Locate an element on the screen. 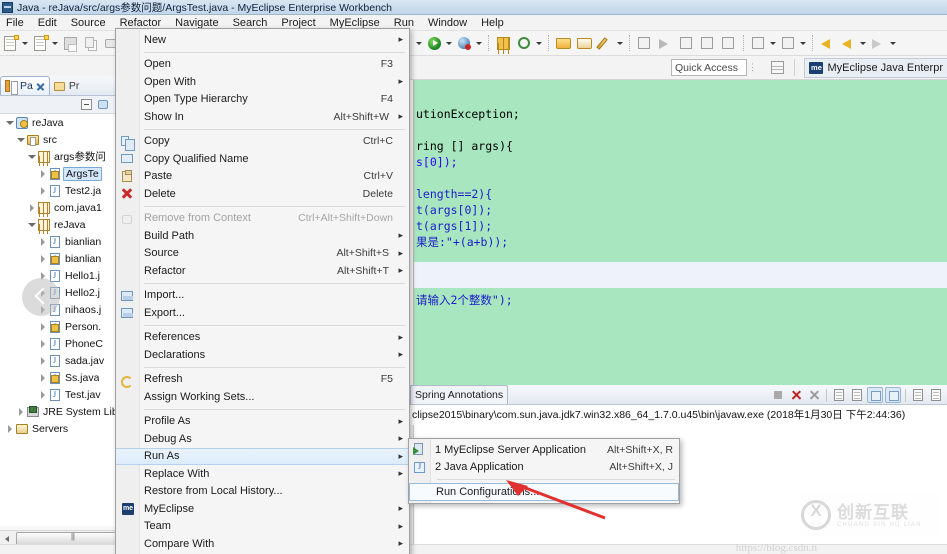  open-resource-icon is located at coordinates (584, 43).